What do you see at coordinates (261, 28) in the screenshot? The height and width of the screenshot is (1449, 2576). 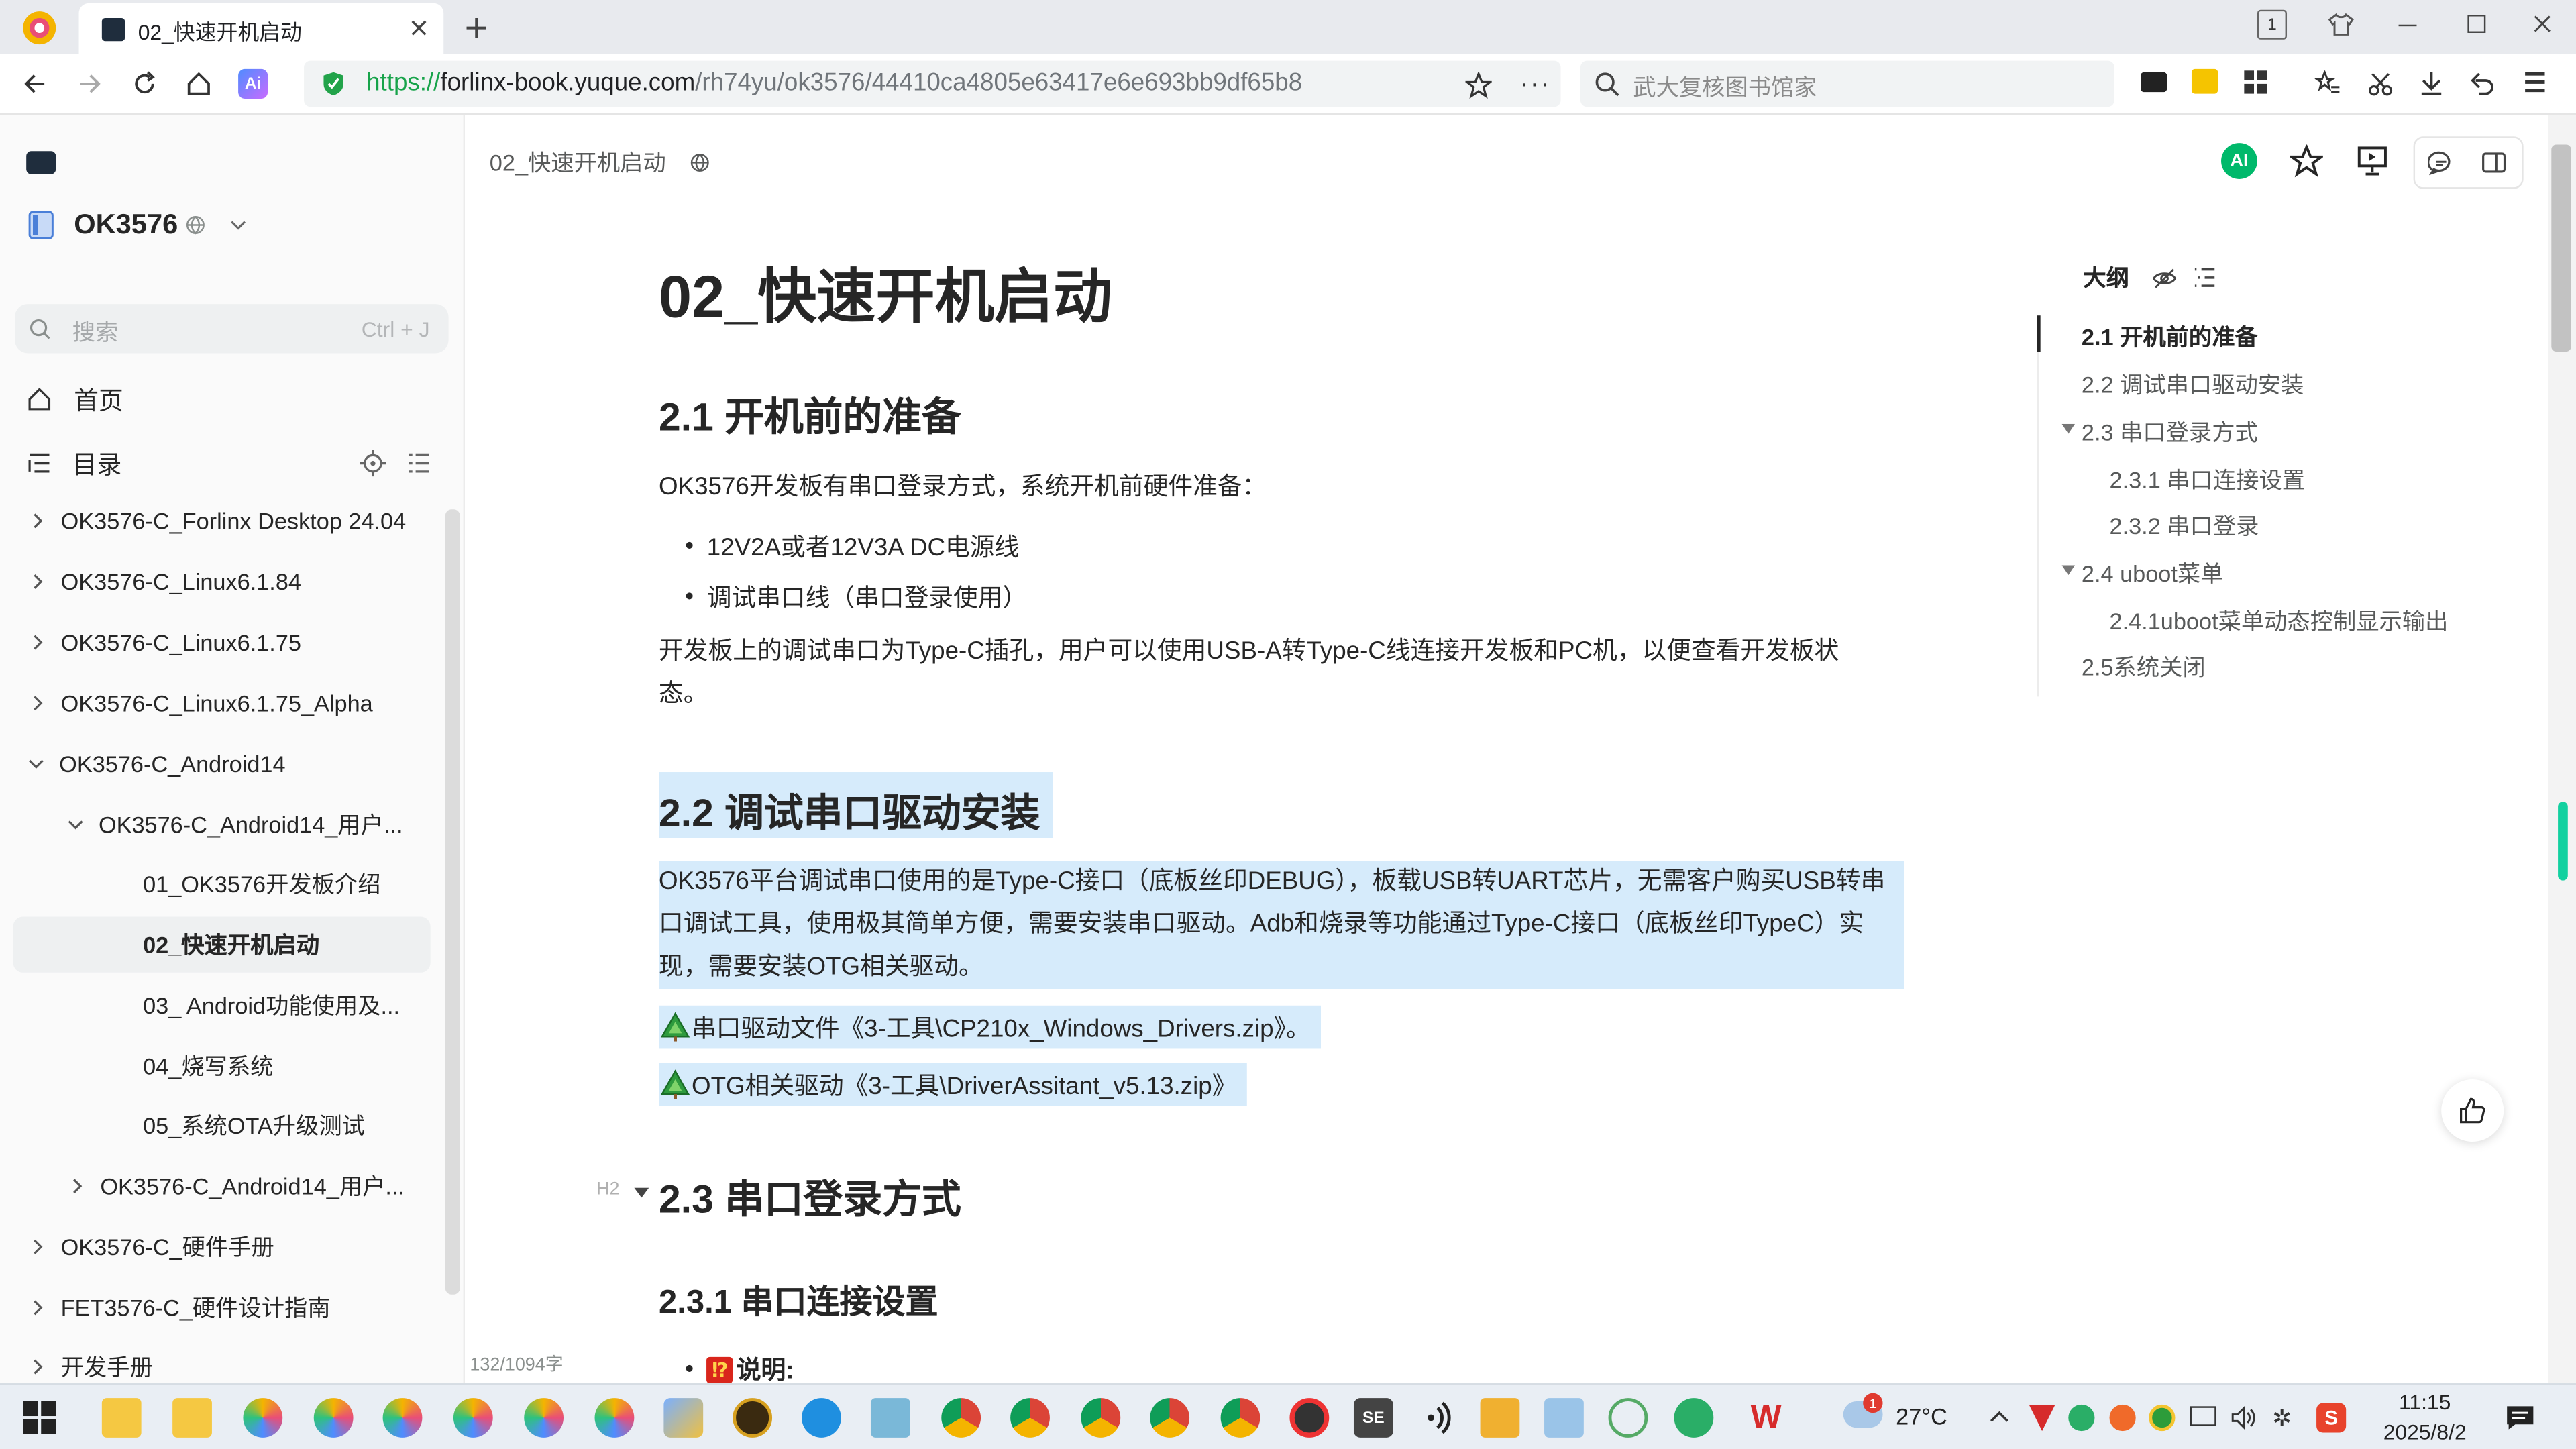 I see `tab-active: 02_快速开机启动` at bounding box center [261, 28].